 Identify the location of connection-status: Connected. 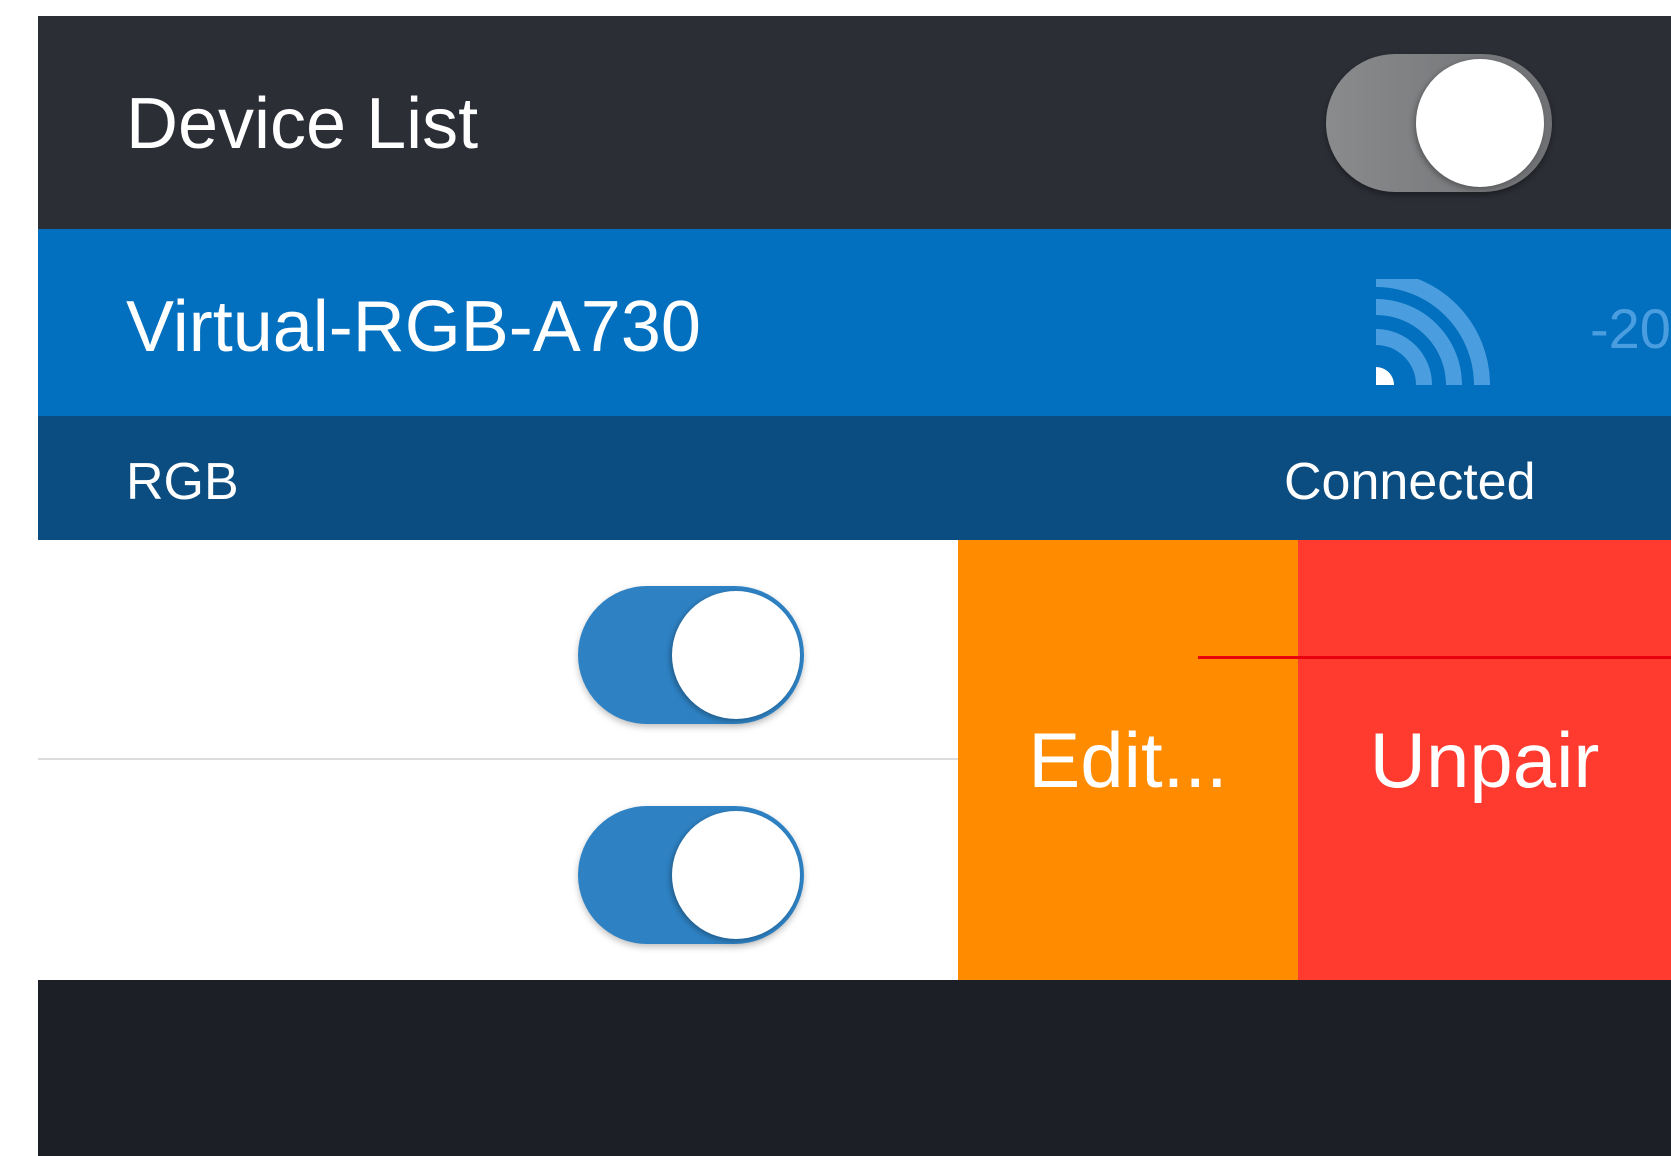
(1410, 482).